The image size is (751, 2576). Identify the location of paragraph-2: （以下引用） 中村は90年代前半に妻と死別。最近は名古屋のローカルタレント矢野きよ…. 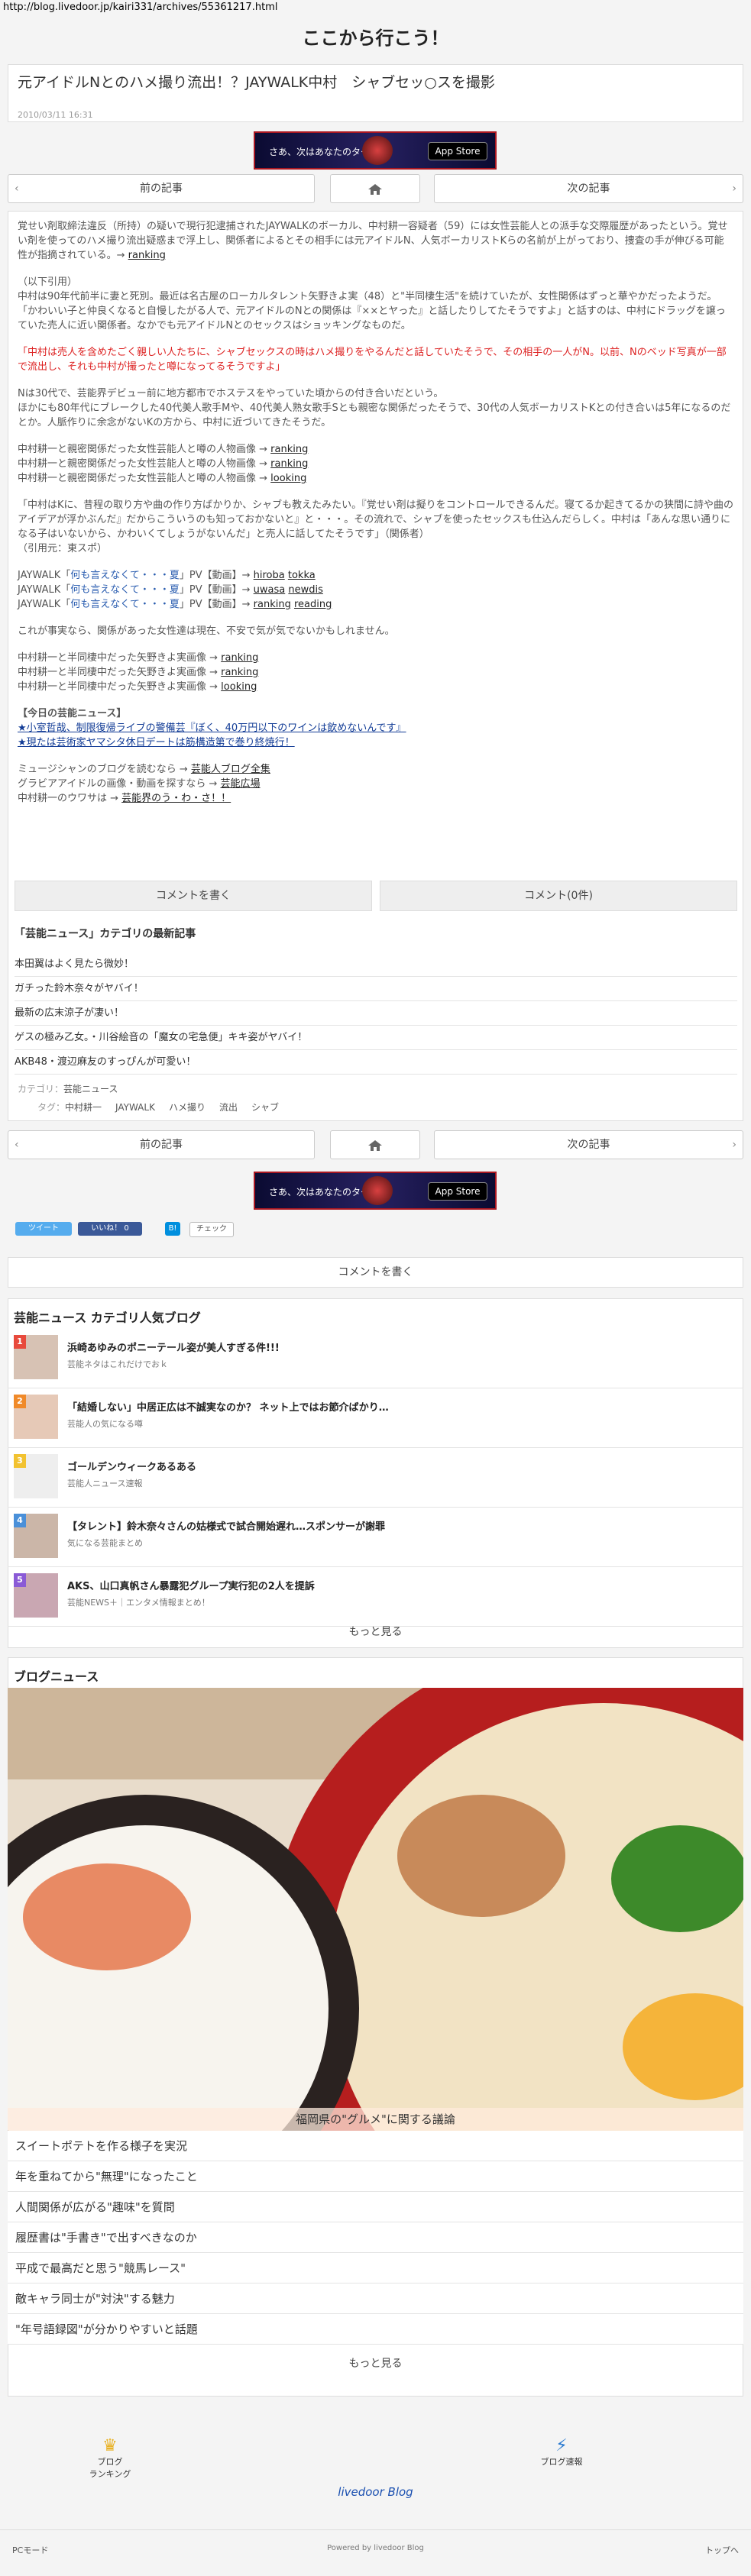
(372, 303).